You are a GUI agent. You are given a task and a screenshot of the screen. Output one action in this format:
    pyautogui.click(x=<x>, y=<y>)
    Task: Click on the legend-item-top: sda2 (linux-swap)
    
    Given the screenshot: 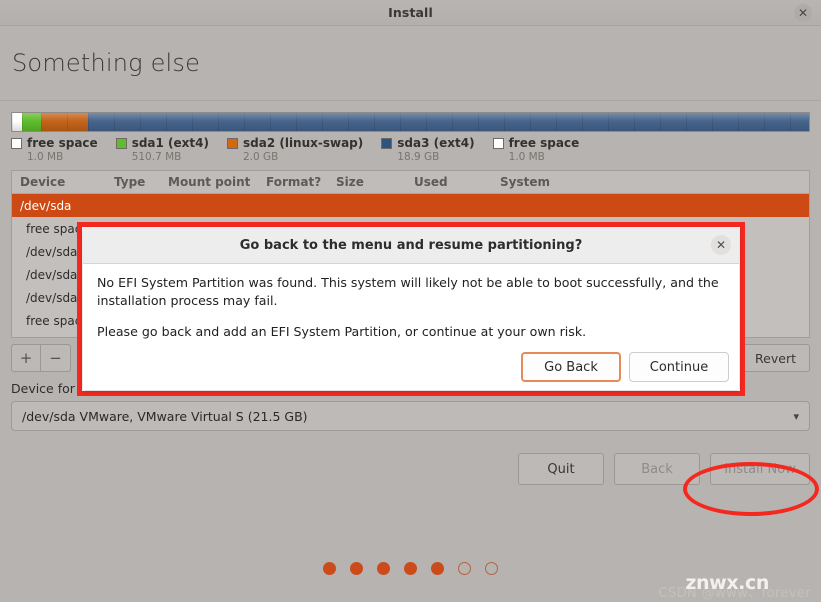 What is the action you would take?
    pyautogui.click(x=295, y=143)
    